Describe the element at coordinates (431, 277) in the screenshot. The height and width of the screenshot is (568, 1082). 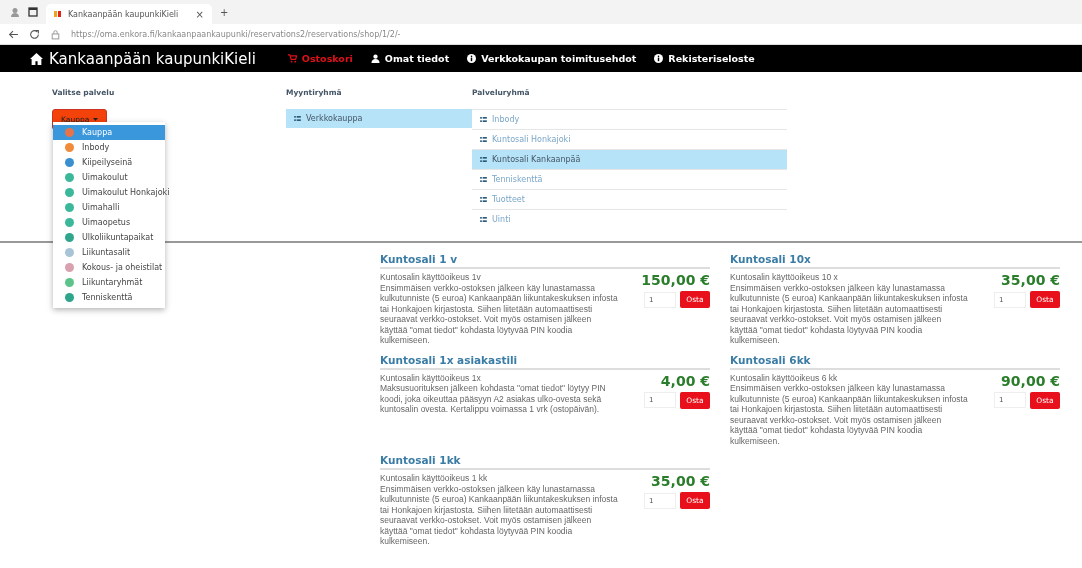
I see `product-subtitle: Kuntosalin käyttöoikeus 1v` at that location.